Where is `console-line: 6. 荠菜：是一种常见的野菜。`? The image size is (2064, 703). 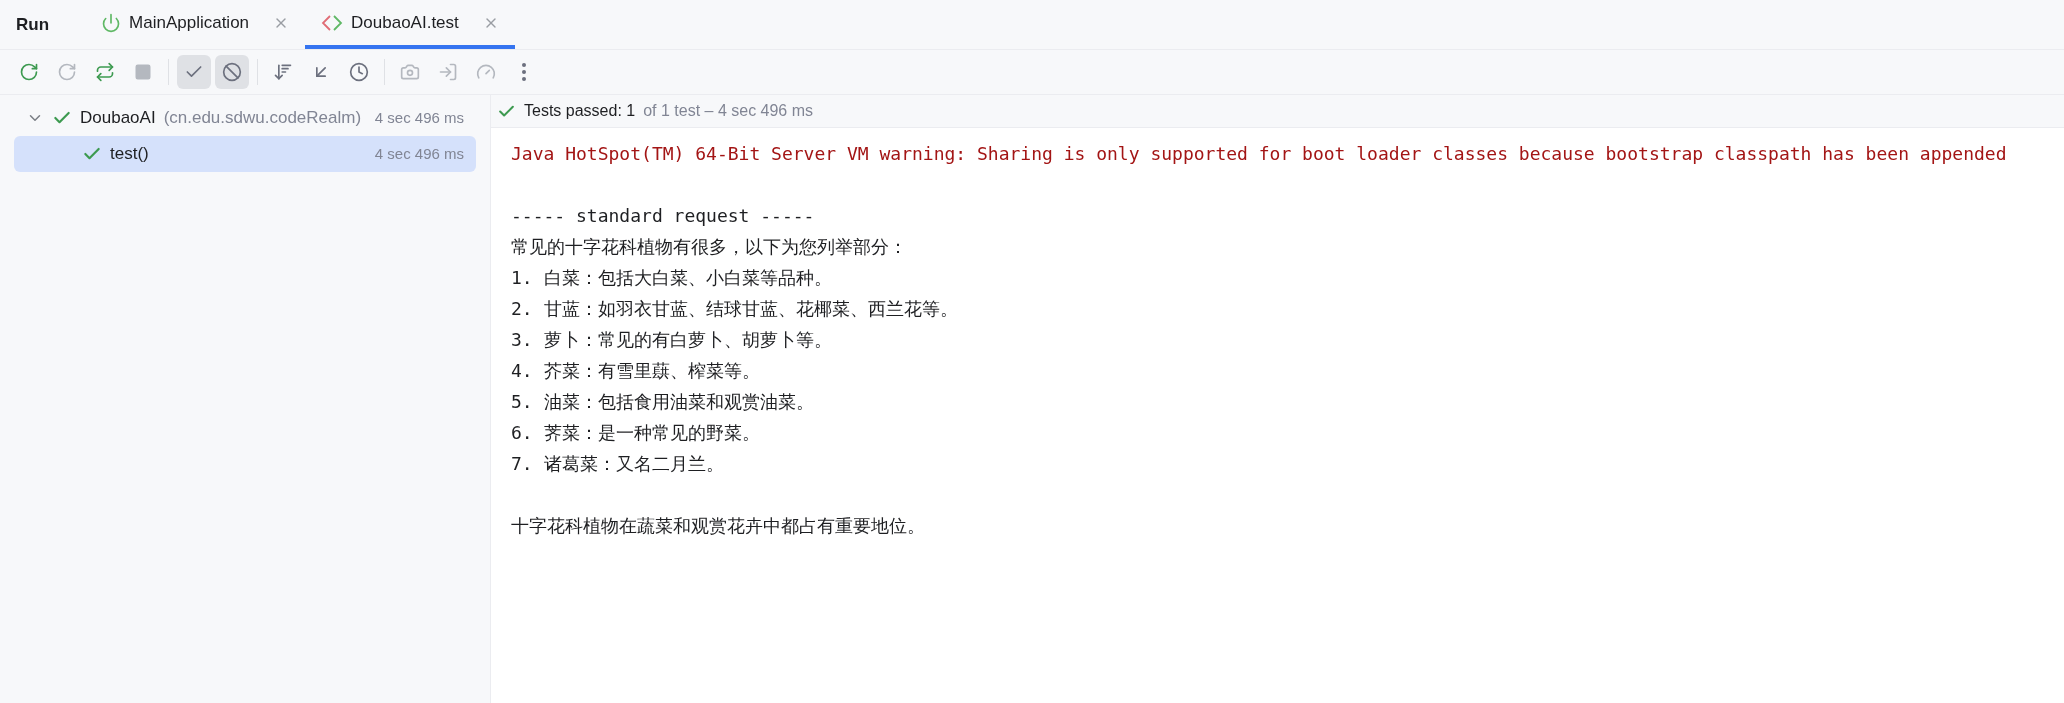 console-line: 6. 荠菜：是一种常见的野菜。 is located at coordinates (635, 433).